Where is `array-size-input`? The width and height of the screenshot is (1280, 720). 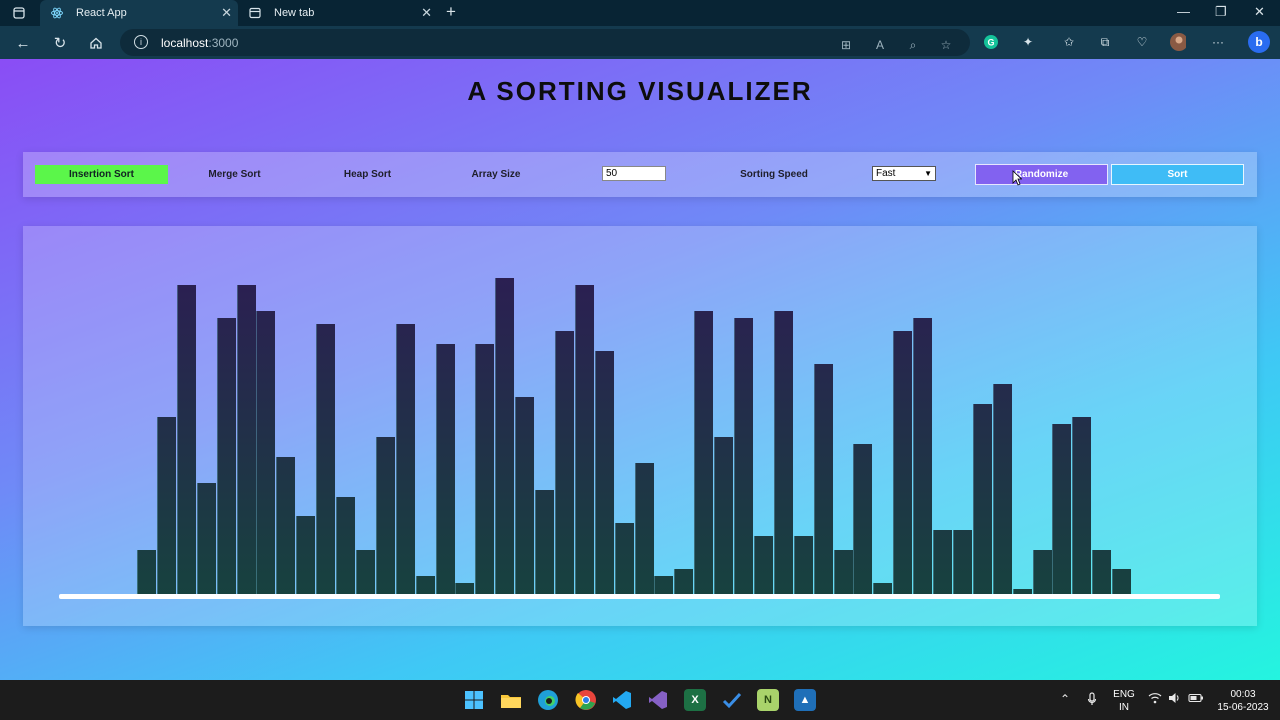 array-size-input is located at coordinates (634, 173).